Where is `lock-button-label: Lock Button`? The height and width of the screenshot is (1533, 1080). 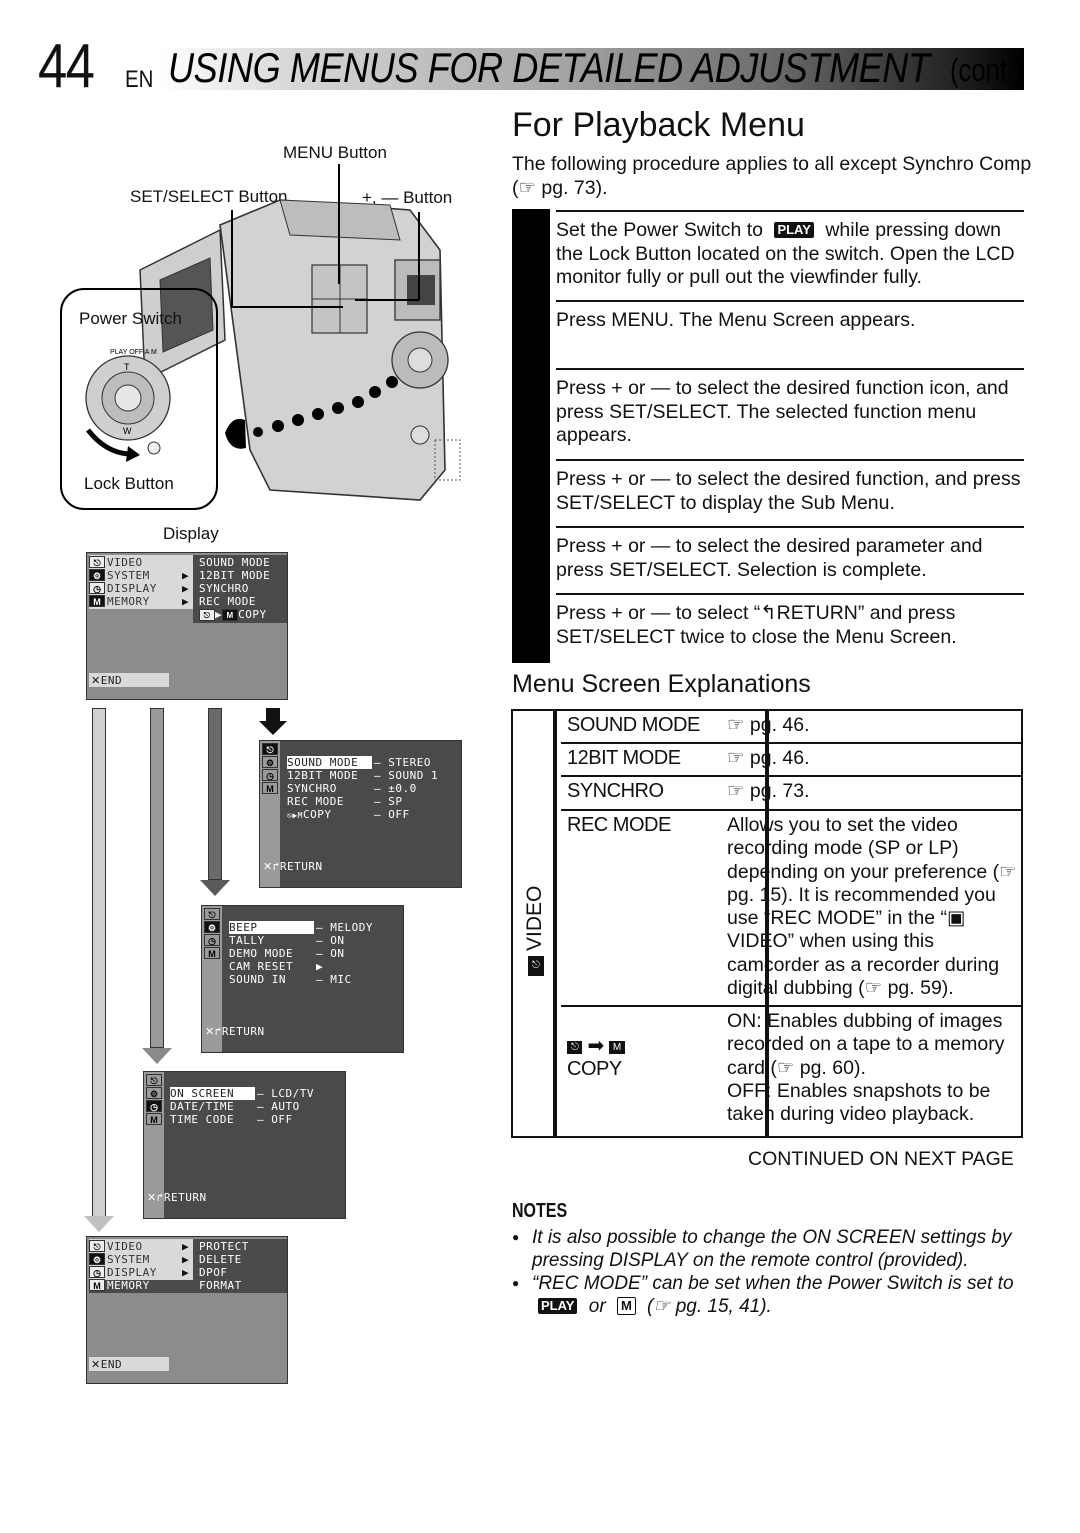 lock-button-label: Lock Button is located at coordinates (129, 483).